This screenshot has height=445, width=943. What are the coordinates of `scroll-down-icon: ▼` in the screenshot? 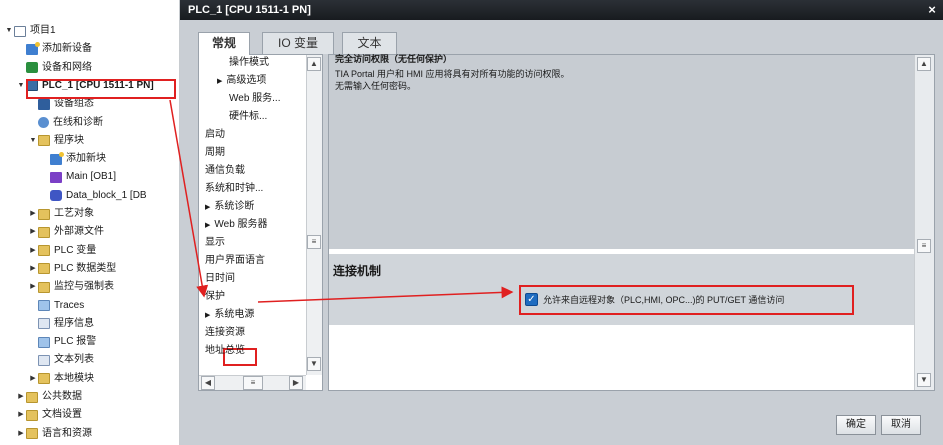 It's located at (314, 364).